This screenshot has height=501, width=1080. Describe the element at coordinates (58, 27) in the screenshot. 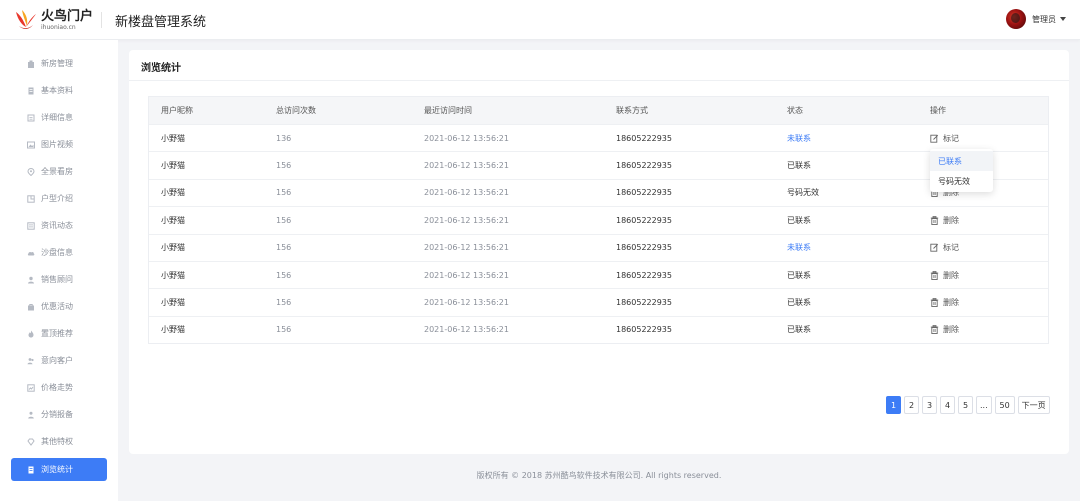

I see `logo-domain: ihuoniao.cn` at that location.